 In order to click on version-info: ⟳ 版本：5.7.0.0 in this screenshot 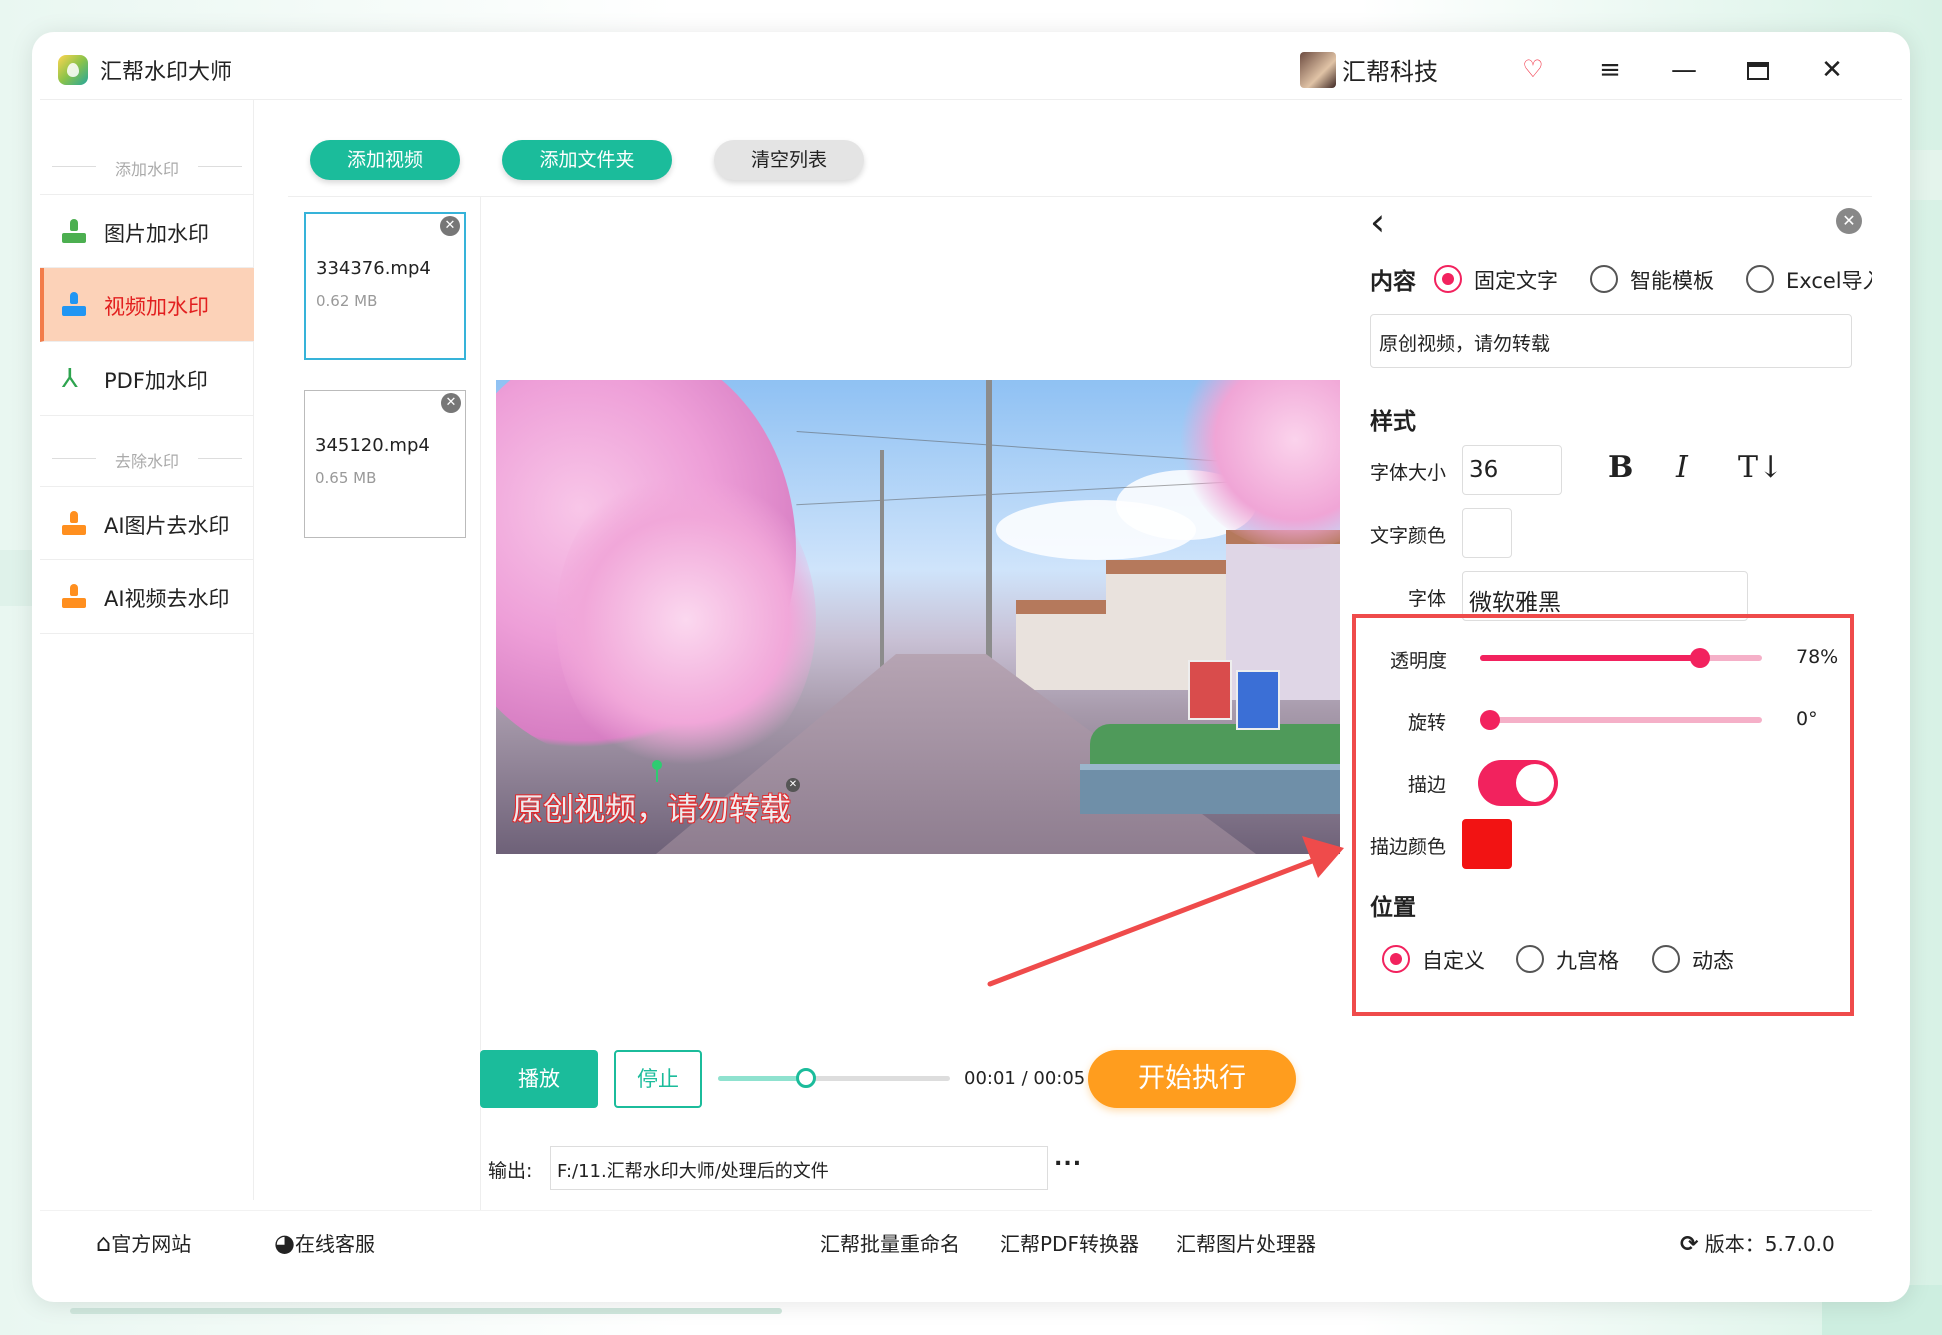, I will do `click(1757, 1242)`.